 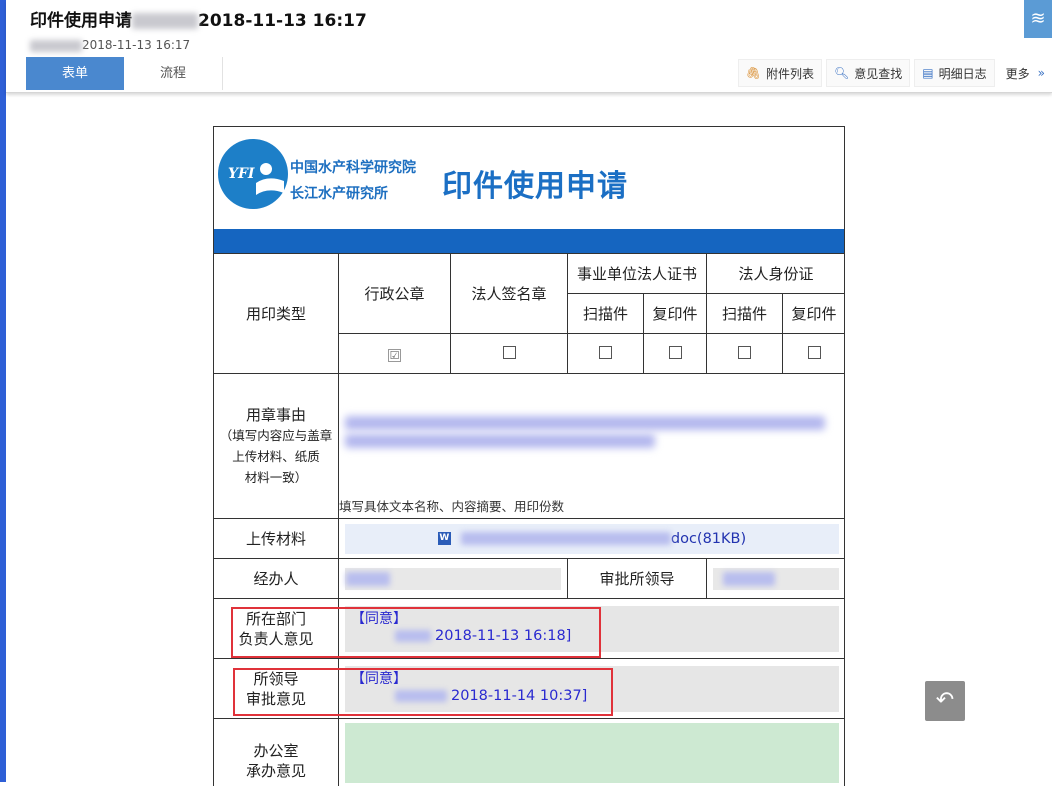 What do you see at coordinates (841, 73) in the screenshot?
I see `search-icon: 🔍︎` at bounding box center [841, 73].